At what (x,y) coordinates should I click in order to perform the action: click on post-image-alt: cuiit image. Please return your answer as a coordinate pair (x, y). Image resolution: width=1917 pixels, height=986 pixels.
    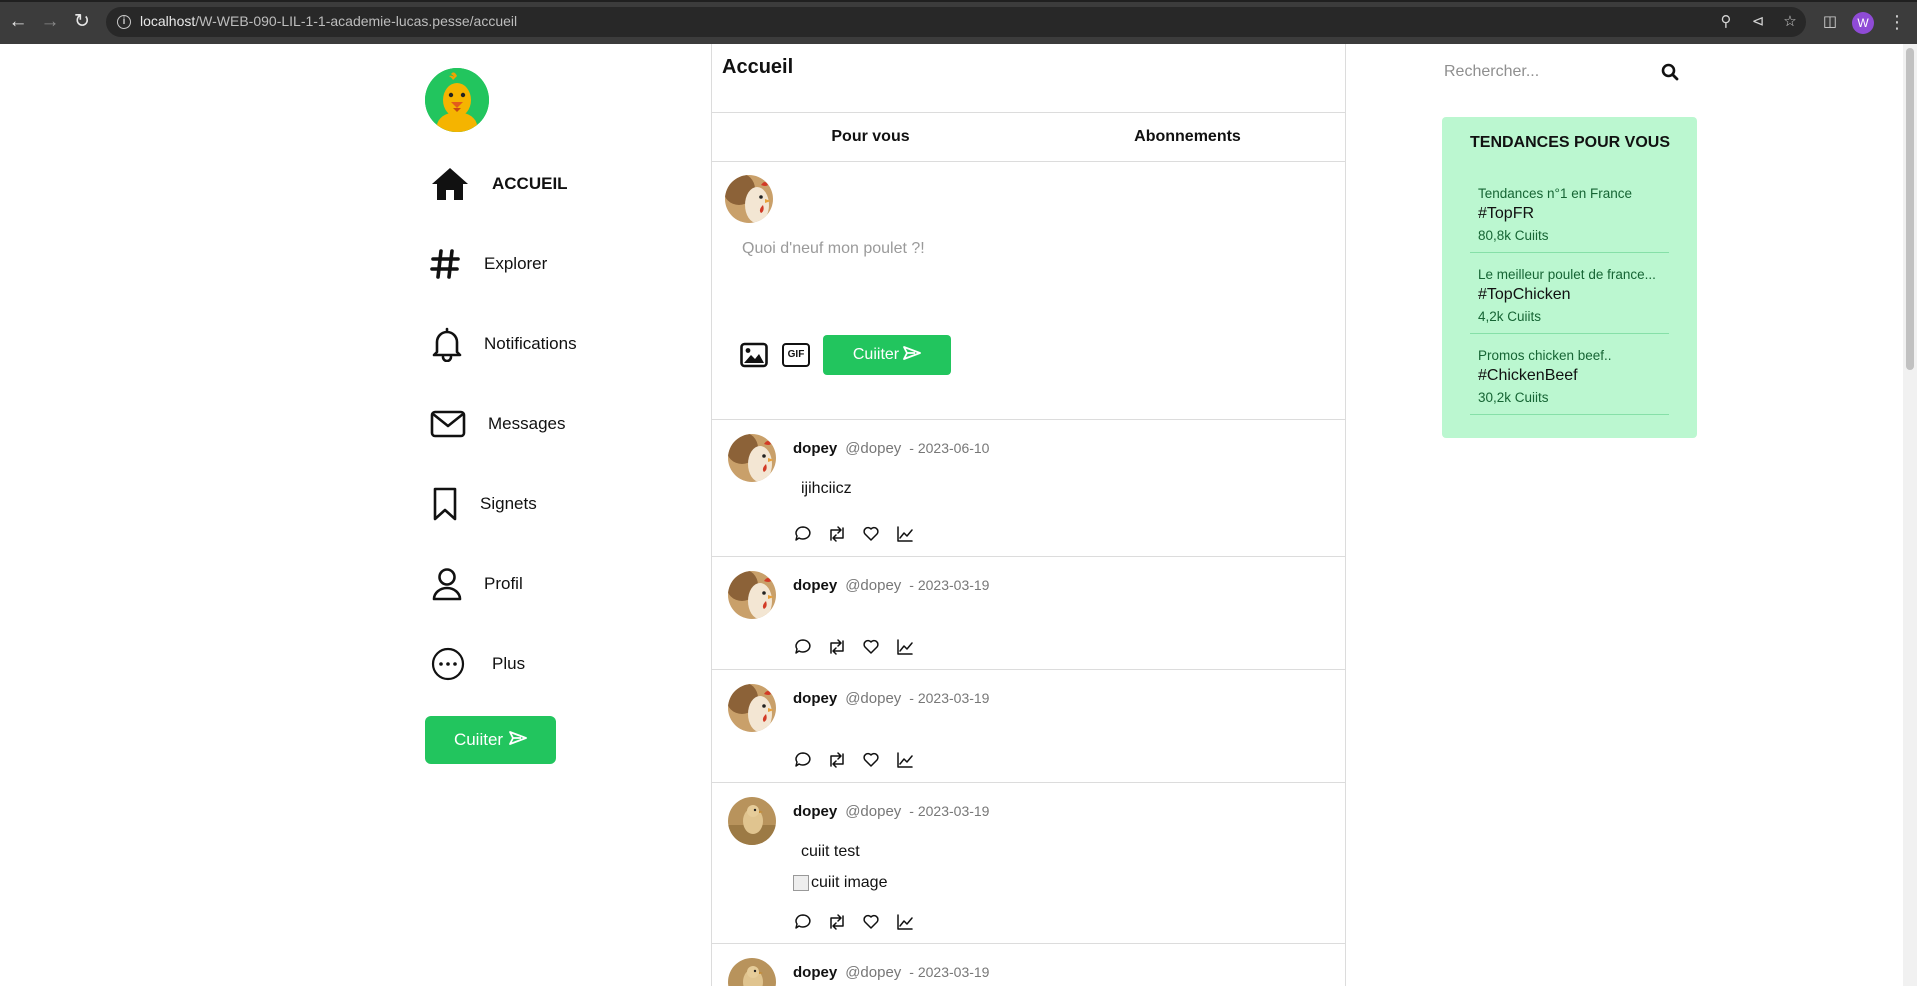
    Looking at the image, I should click on (849, 882).